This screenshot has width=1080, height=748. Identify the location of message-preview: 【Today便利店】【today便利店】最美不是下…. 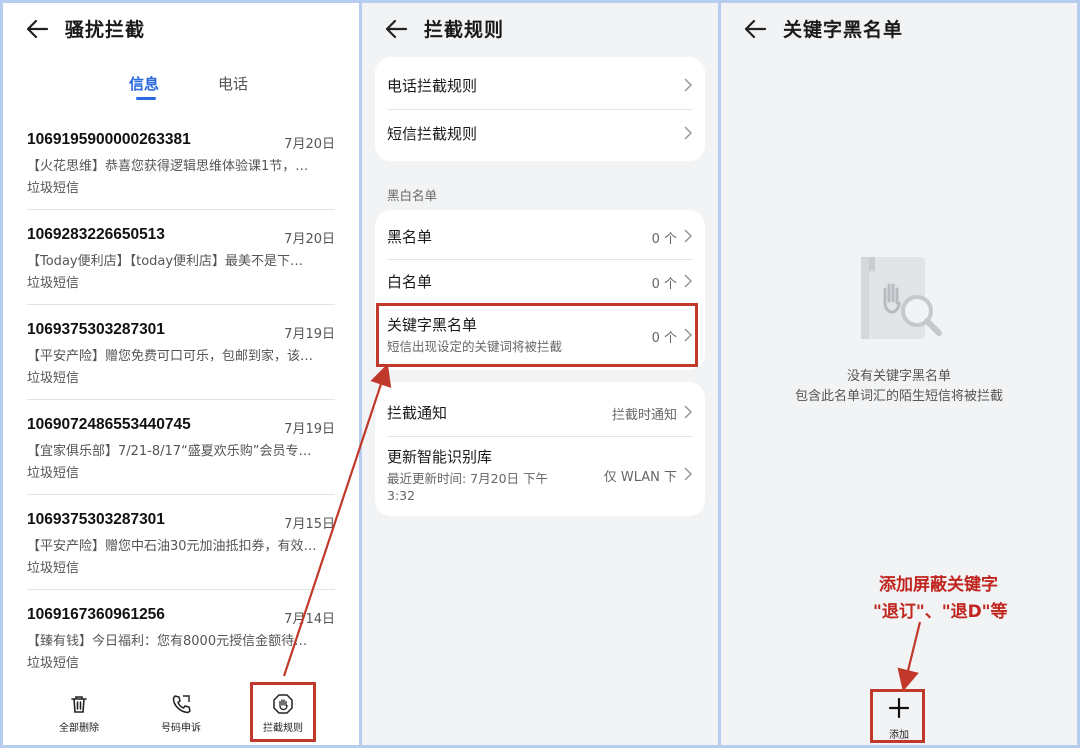
(165, 261).